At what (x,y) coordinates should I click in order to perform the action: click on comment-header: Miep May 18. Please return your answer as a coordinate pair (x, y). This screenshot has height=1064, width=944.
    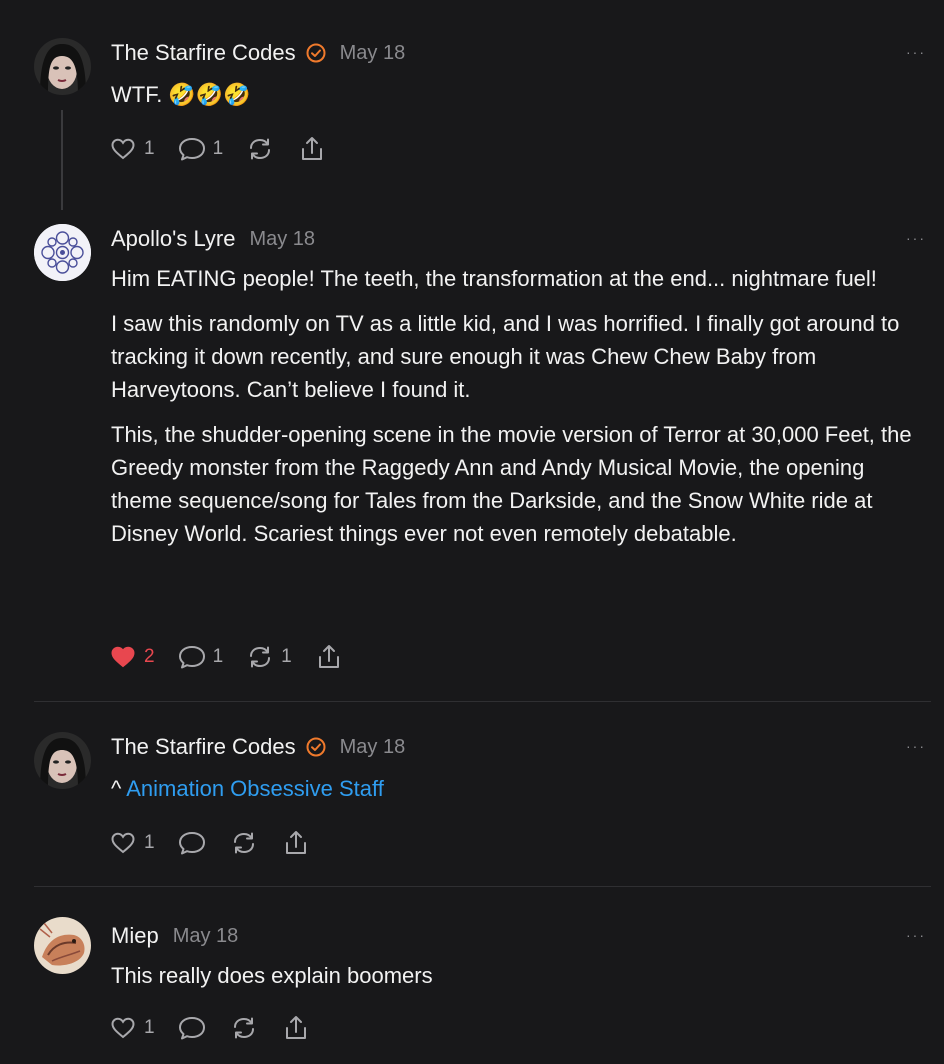
    Looking at the image, I should click on (174, 936).